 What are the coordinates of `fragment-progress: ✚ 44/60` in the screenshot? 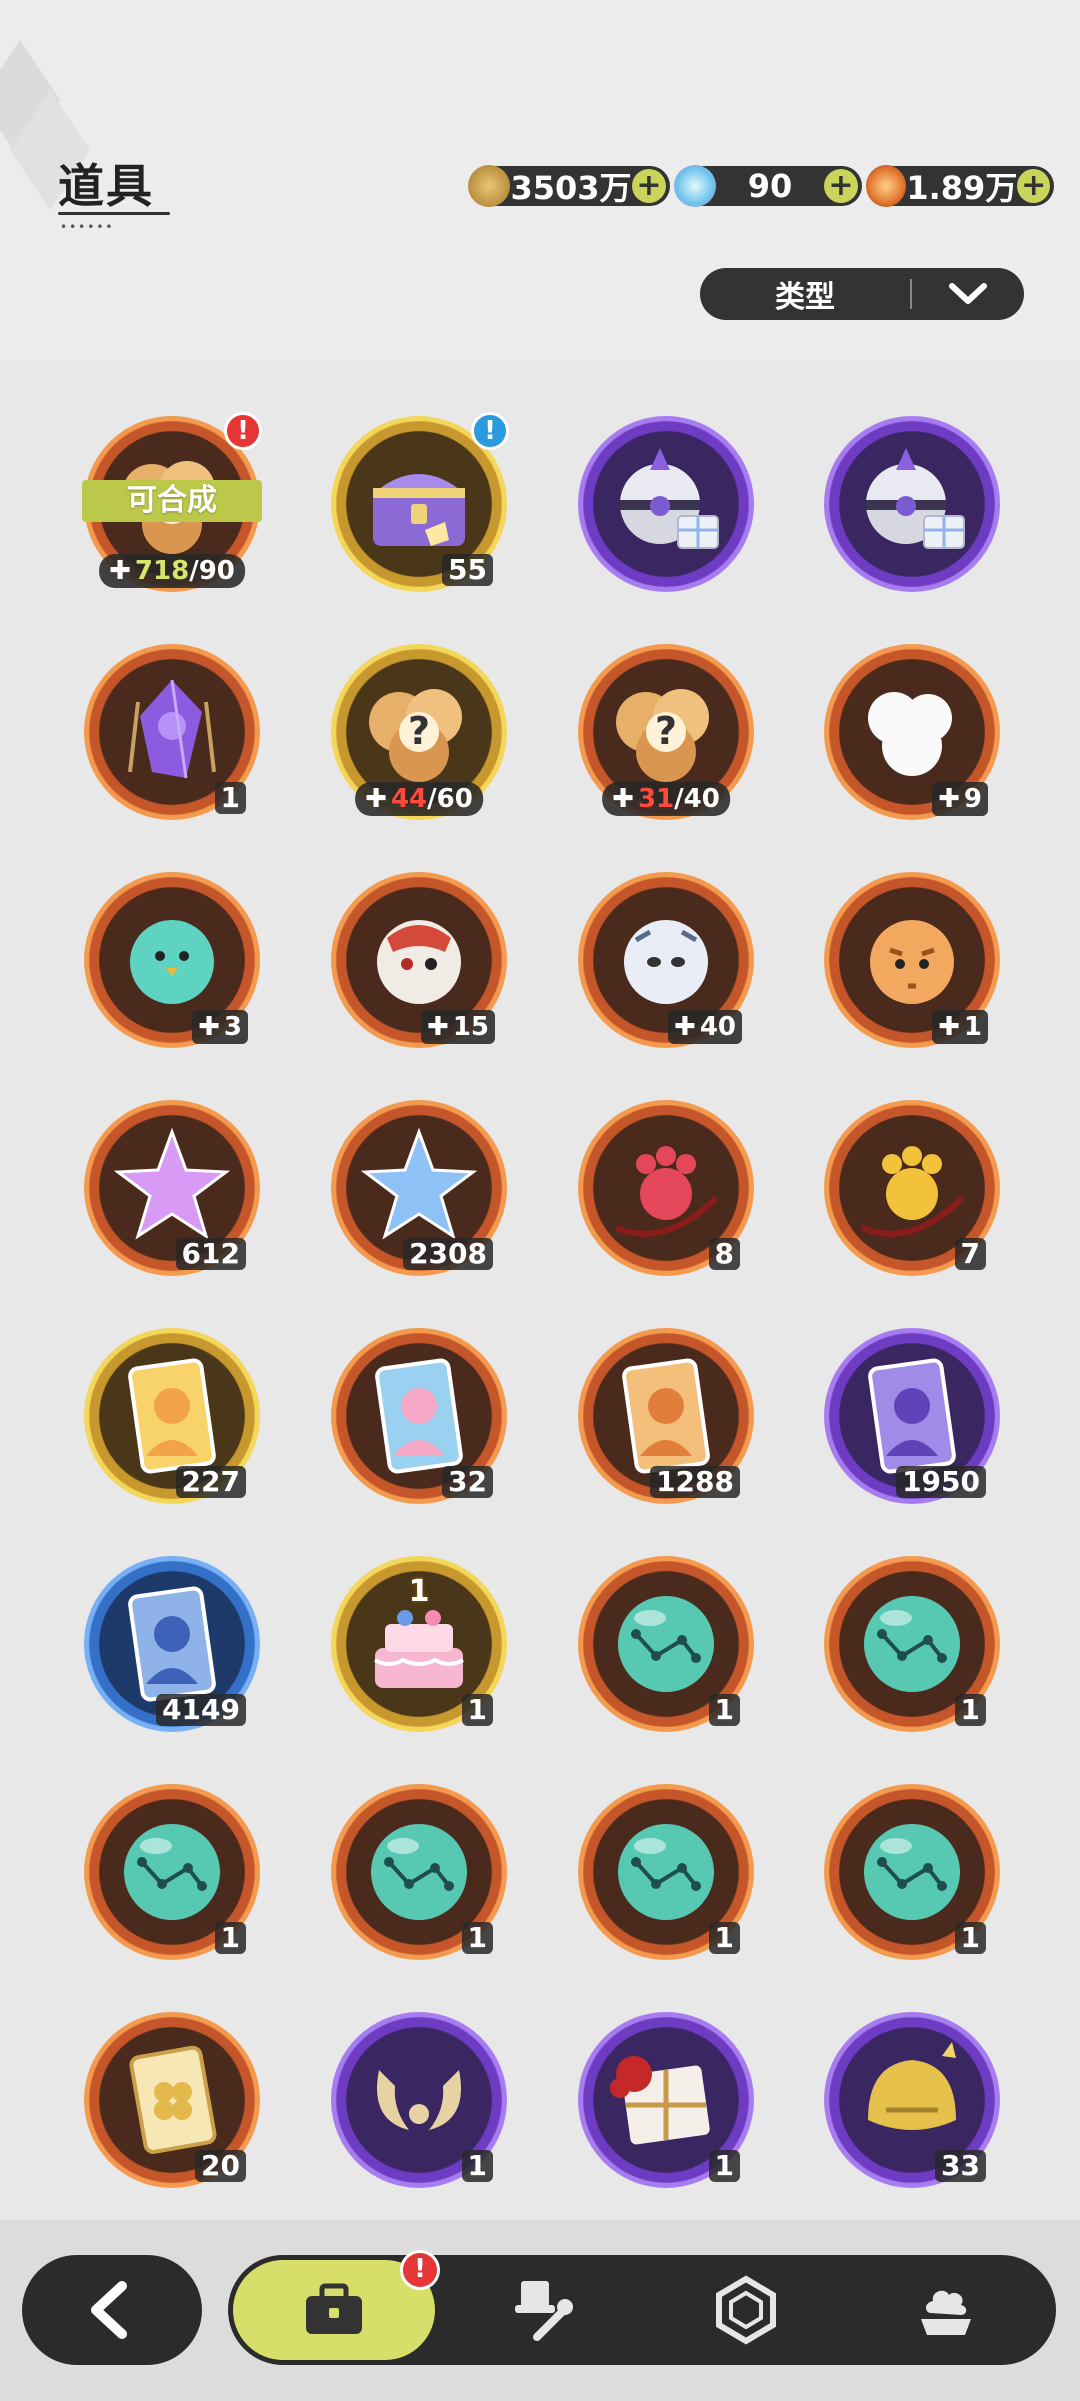 It's located at (419, 799).